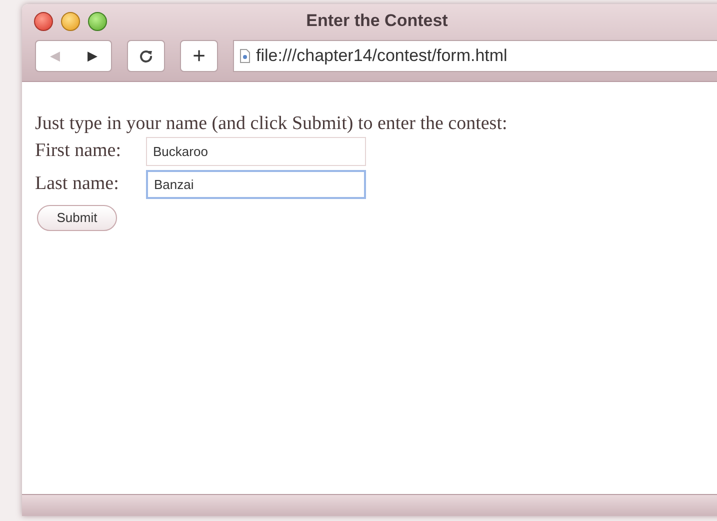 The height and width of the screenshot is (521, 717). Describe the element at coordinates (382, 56) in the screenshot. I see `address-text: file:///chapter14/contest/form.html` at that location.